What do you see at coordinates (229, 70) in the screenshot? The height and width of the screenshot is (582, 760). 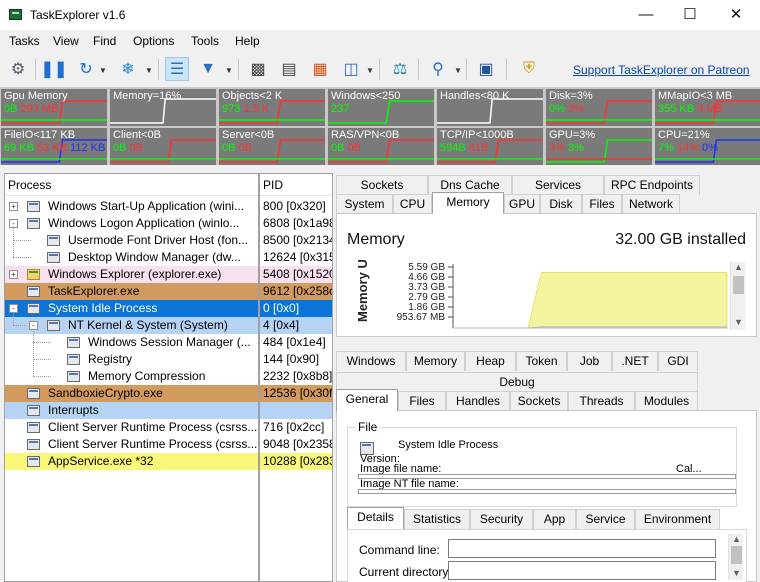 I see `filter-dropdown-icon: ▼` at bounding box center [229, 70].